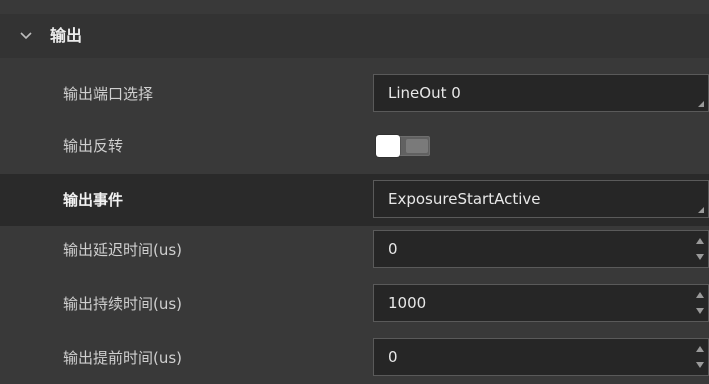  Describe the element at coordinates (108, 94) in the screenshot. I see `property-label: 输出端口选择` at that location.